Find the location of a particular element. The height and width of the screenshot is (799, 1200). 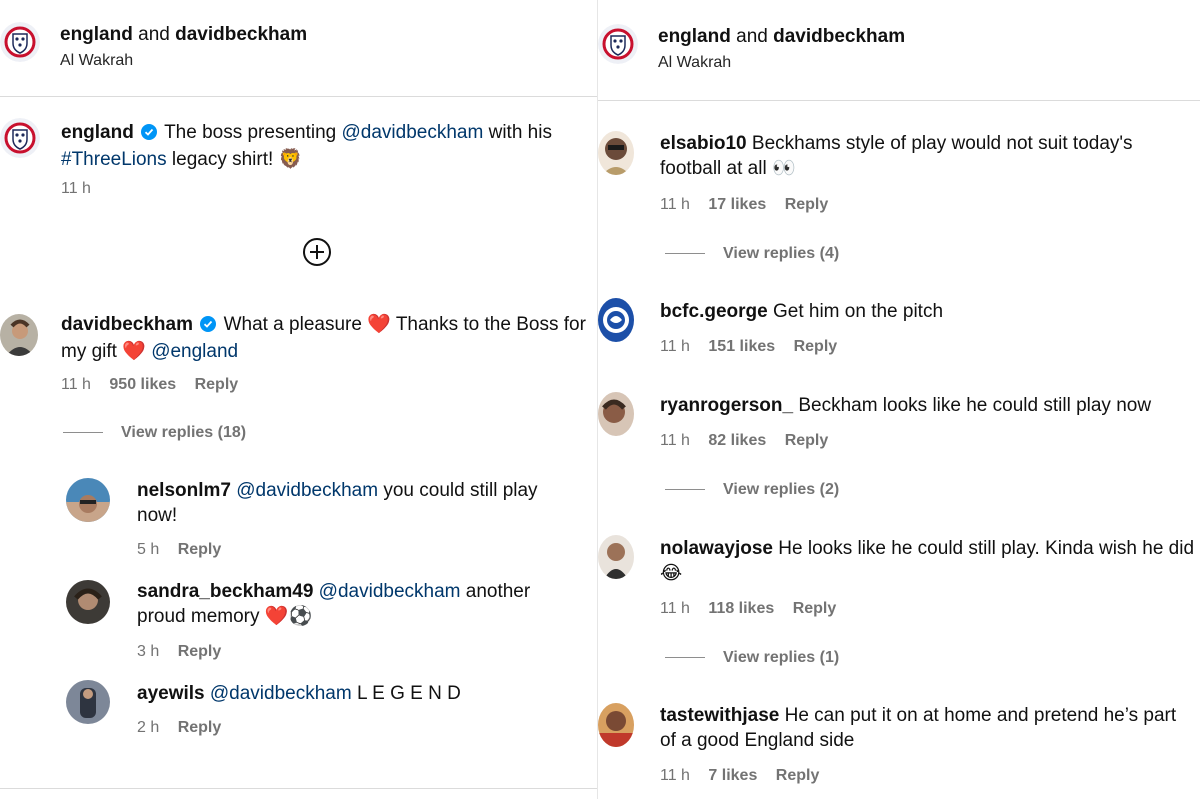

comment-username: tastewithjase is located at coordinates (719, 715).